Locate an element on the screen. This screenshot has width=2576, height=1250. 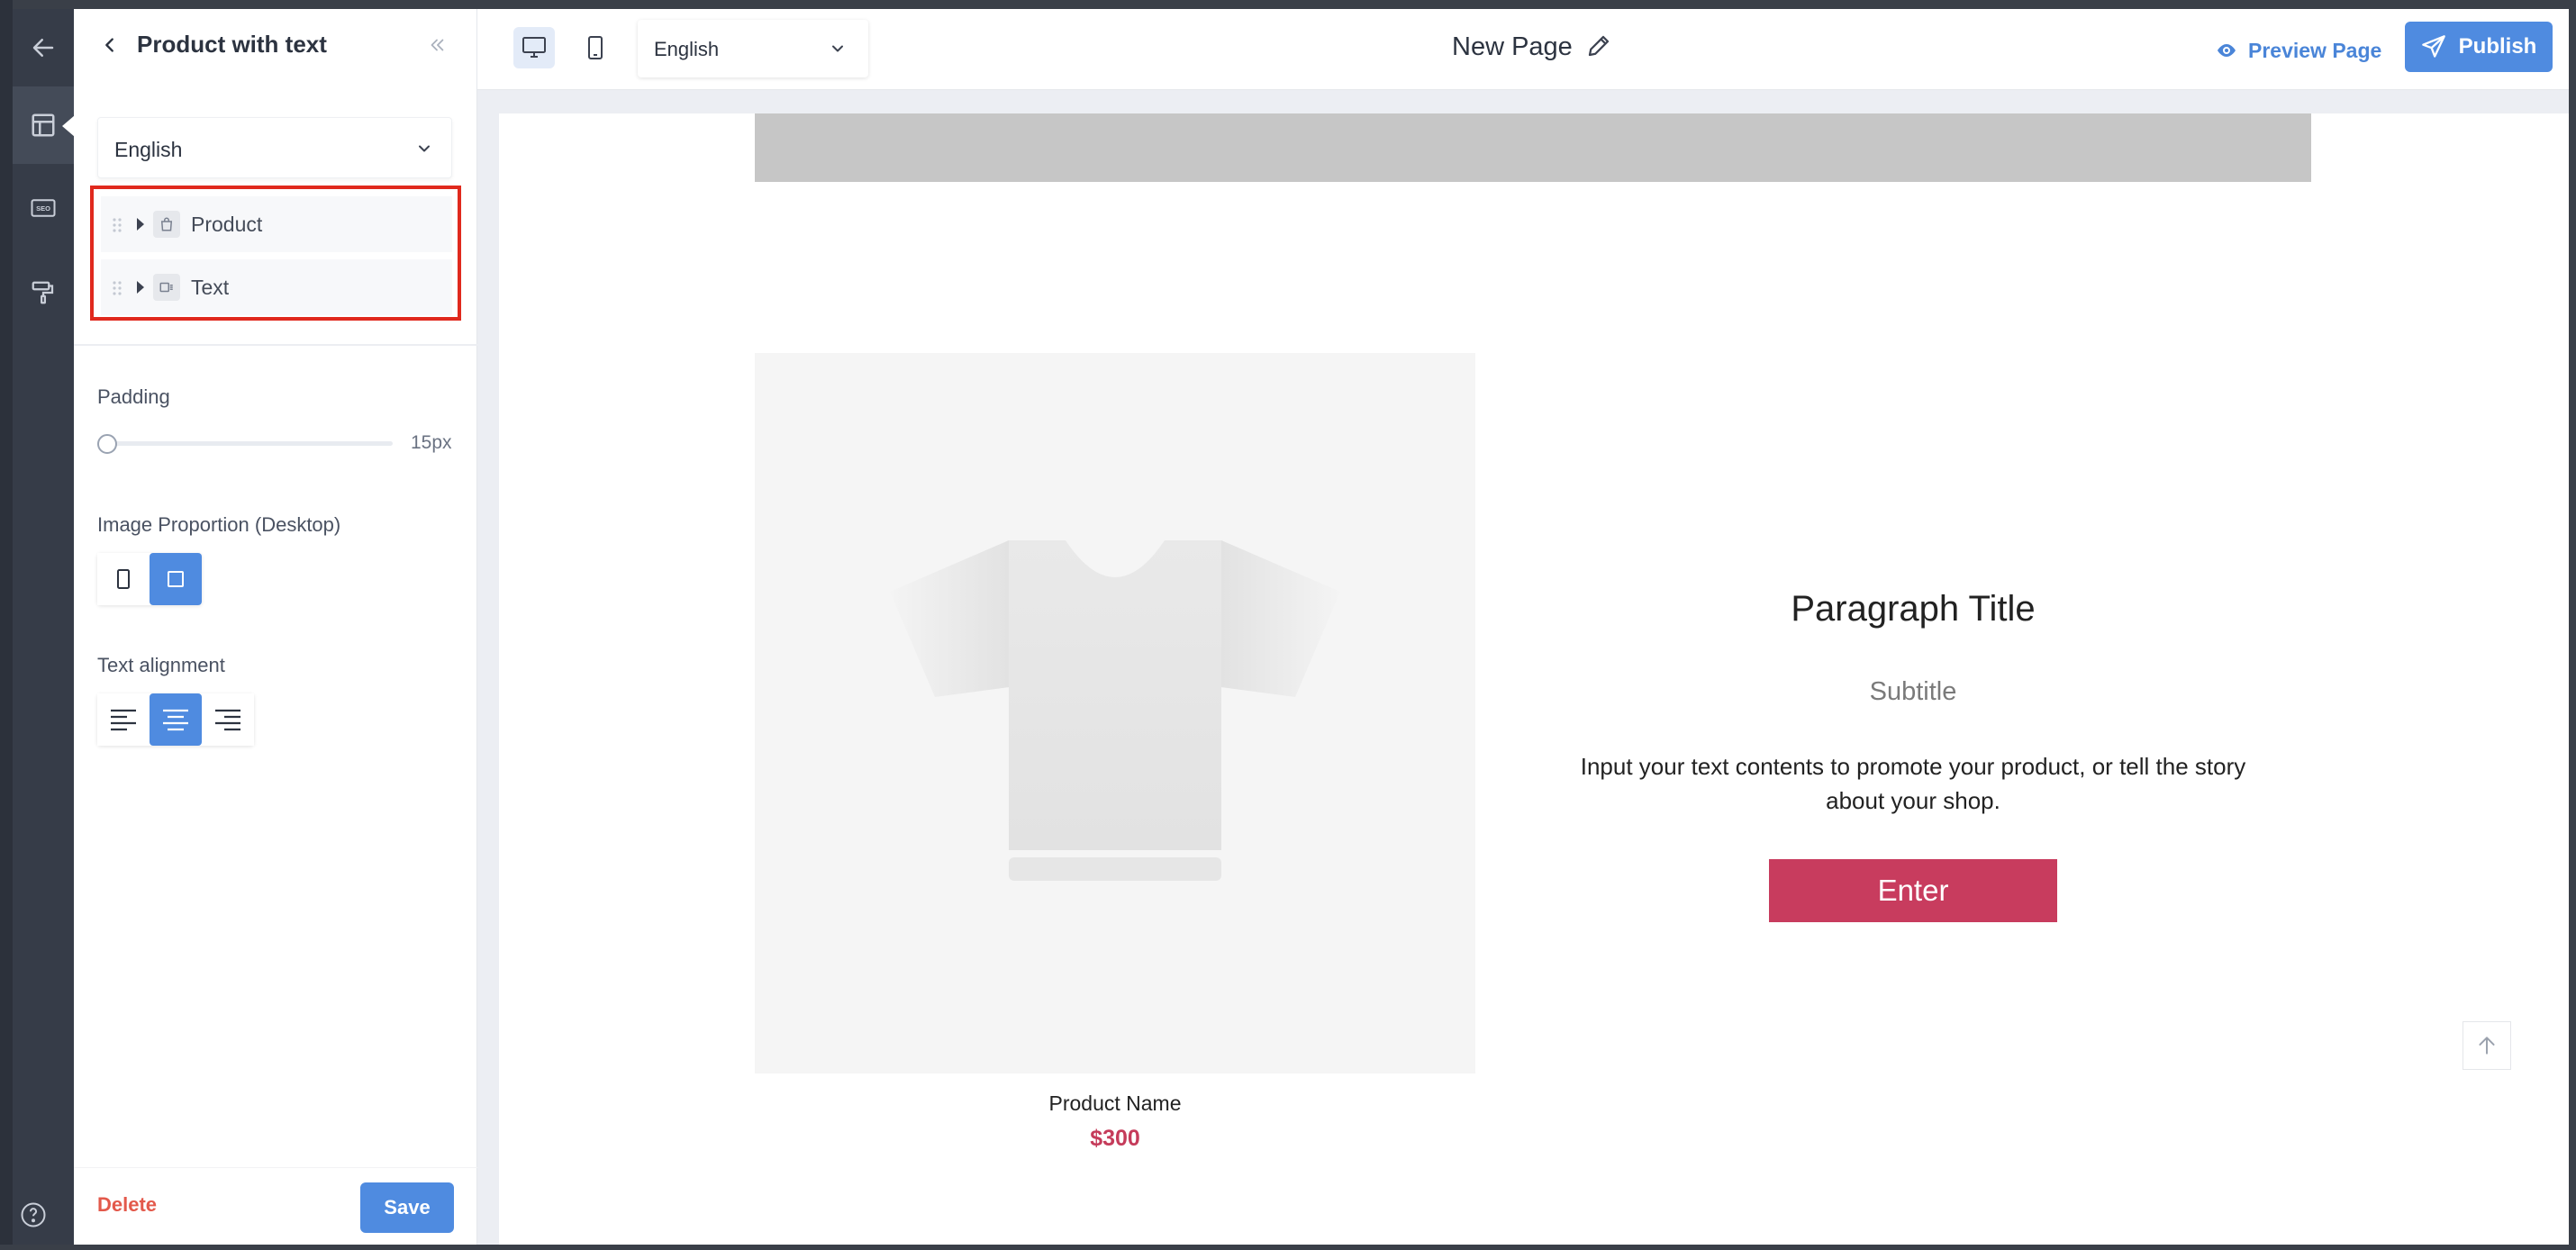
top-toolbar: English New Page Preview Page Publish is located at coordinates (1523, 50).